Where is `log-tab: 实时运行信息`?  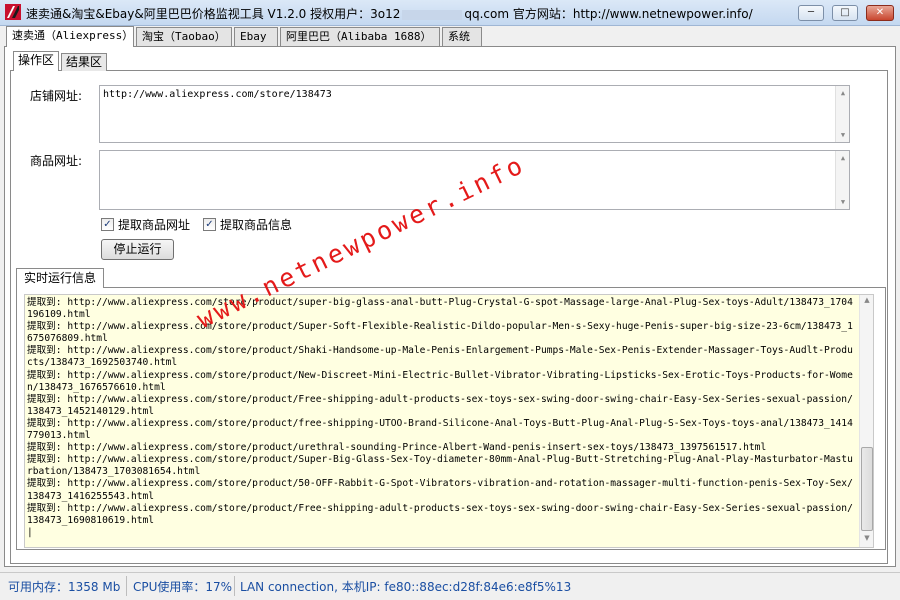
log-tab: 实时运行信息 is located at coordinates (60, 278).